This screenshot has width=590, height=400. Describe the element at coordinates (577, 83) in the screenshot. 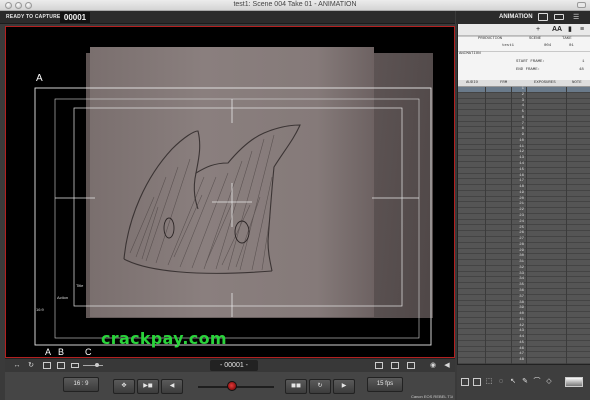

I see `notes-column-header: NOTE` at that location.